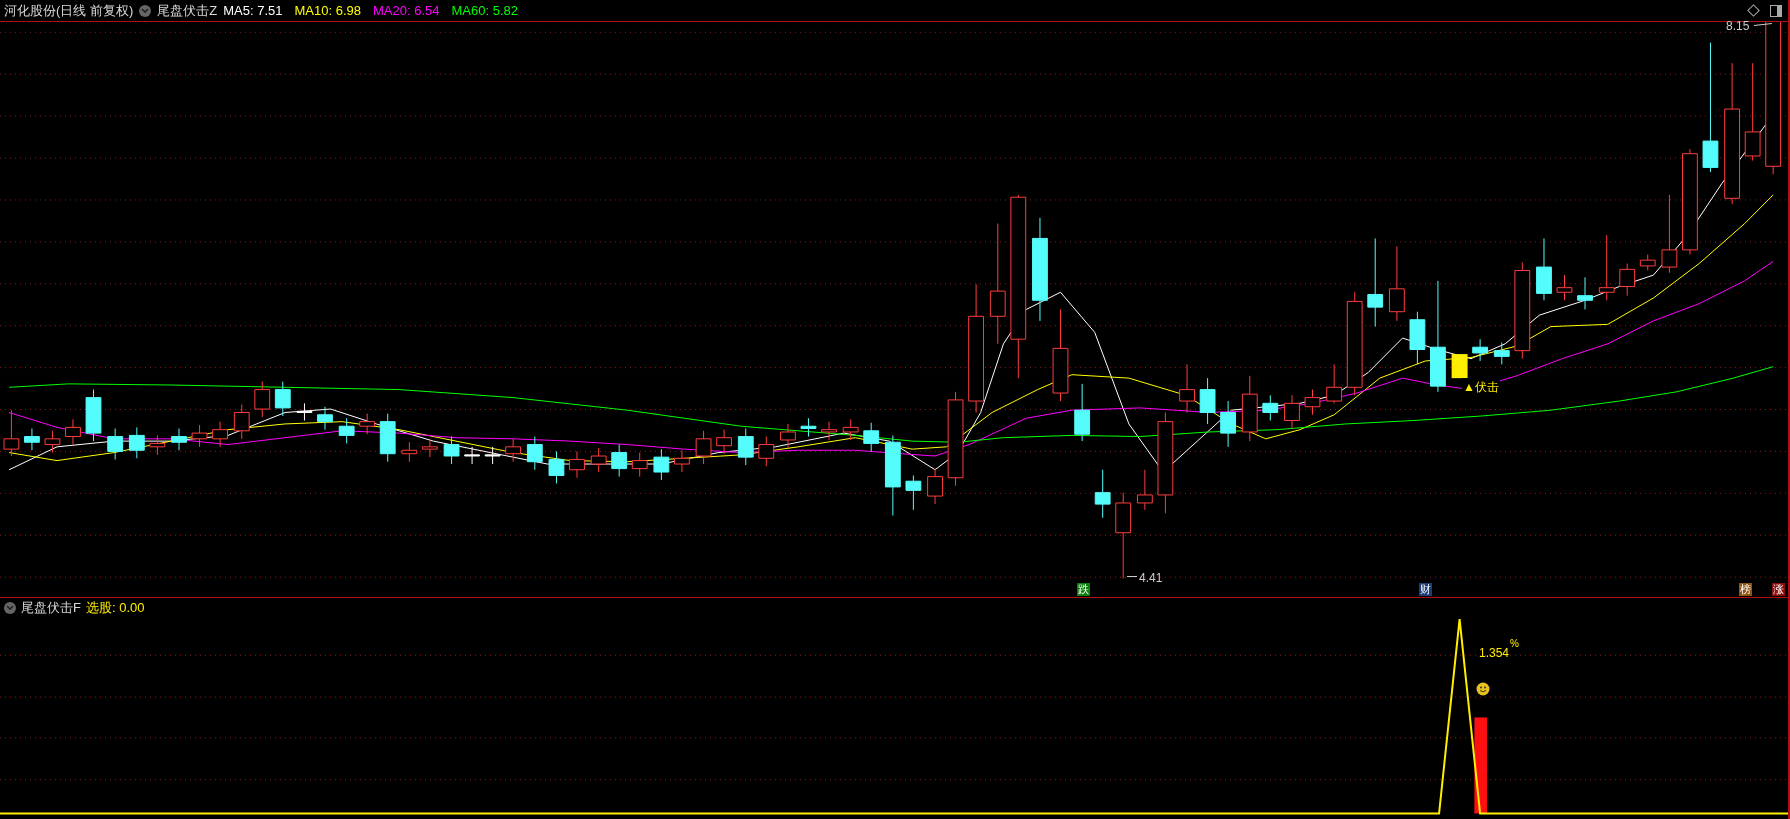  Describe the element at coordinates (327, 10) in the screenshot. I see `moving-average-reading: MA10: 6.98` at that location.